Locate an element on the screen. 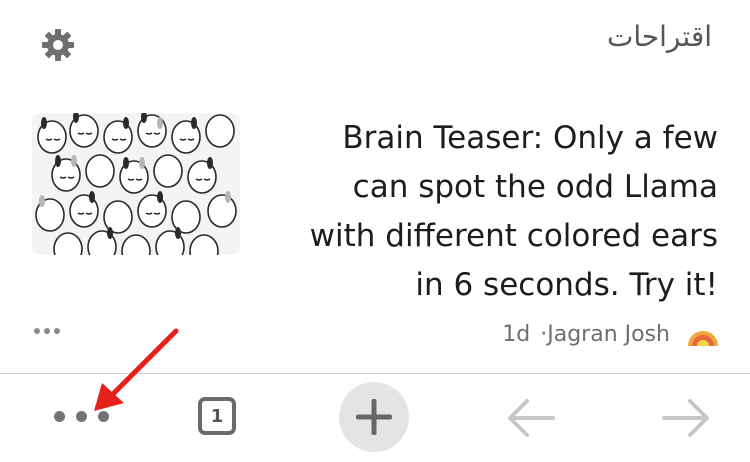 The image size is (750, 462). gear-icon is located at coordinates (58, 45).